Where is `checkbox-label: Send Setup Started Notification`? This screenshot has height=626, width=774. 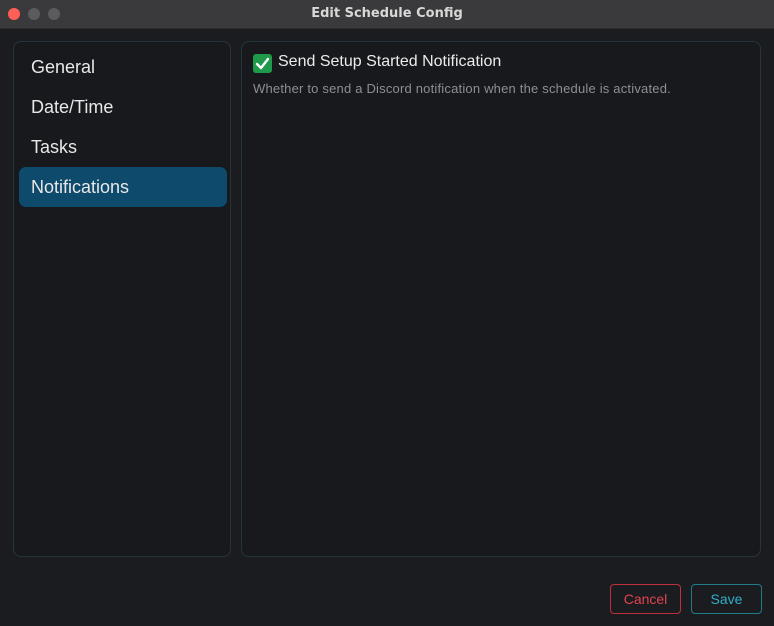
checkbox-label: Send Setup Started Notification is located at coordinates (389, 62).